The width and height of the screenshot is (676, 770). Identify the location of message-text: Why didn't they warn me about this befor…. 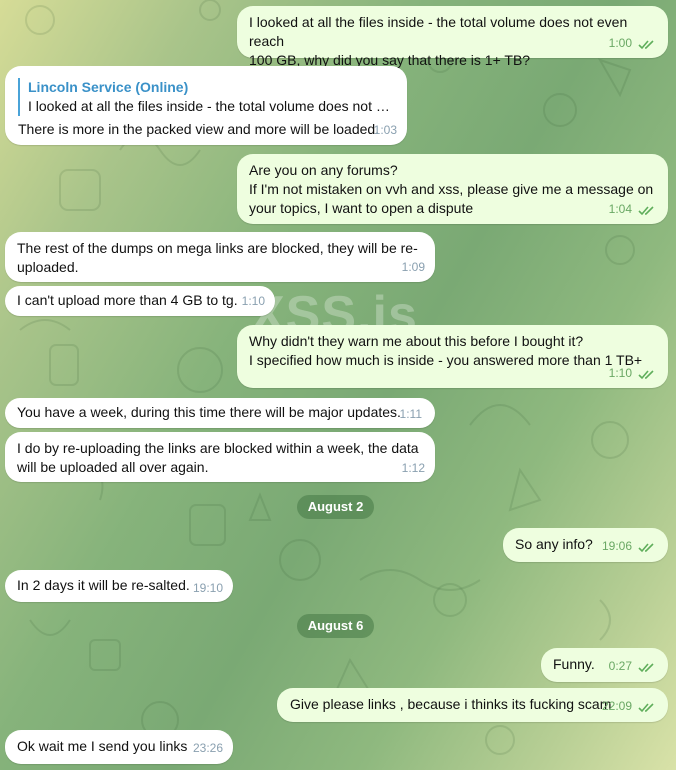
(446, 350).